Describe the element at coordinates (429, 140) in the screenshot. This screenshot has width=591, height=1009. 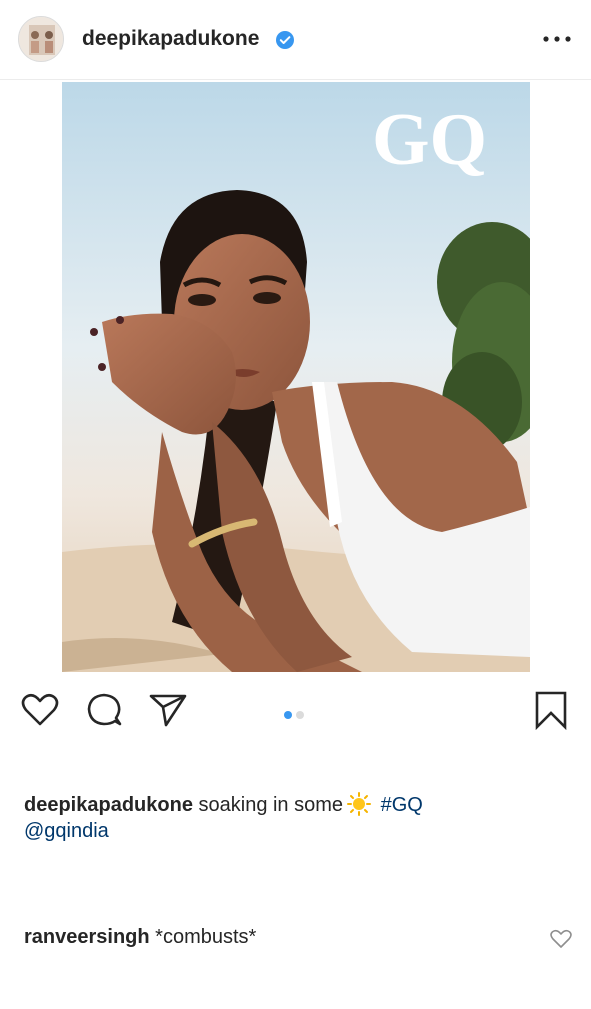
I see `gq-logo: GQ` at that location.